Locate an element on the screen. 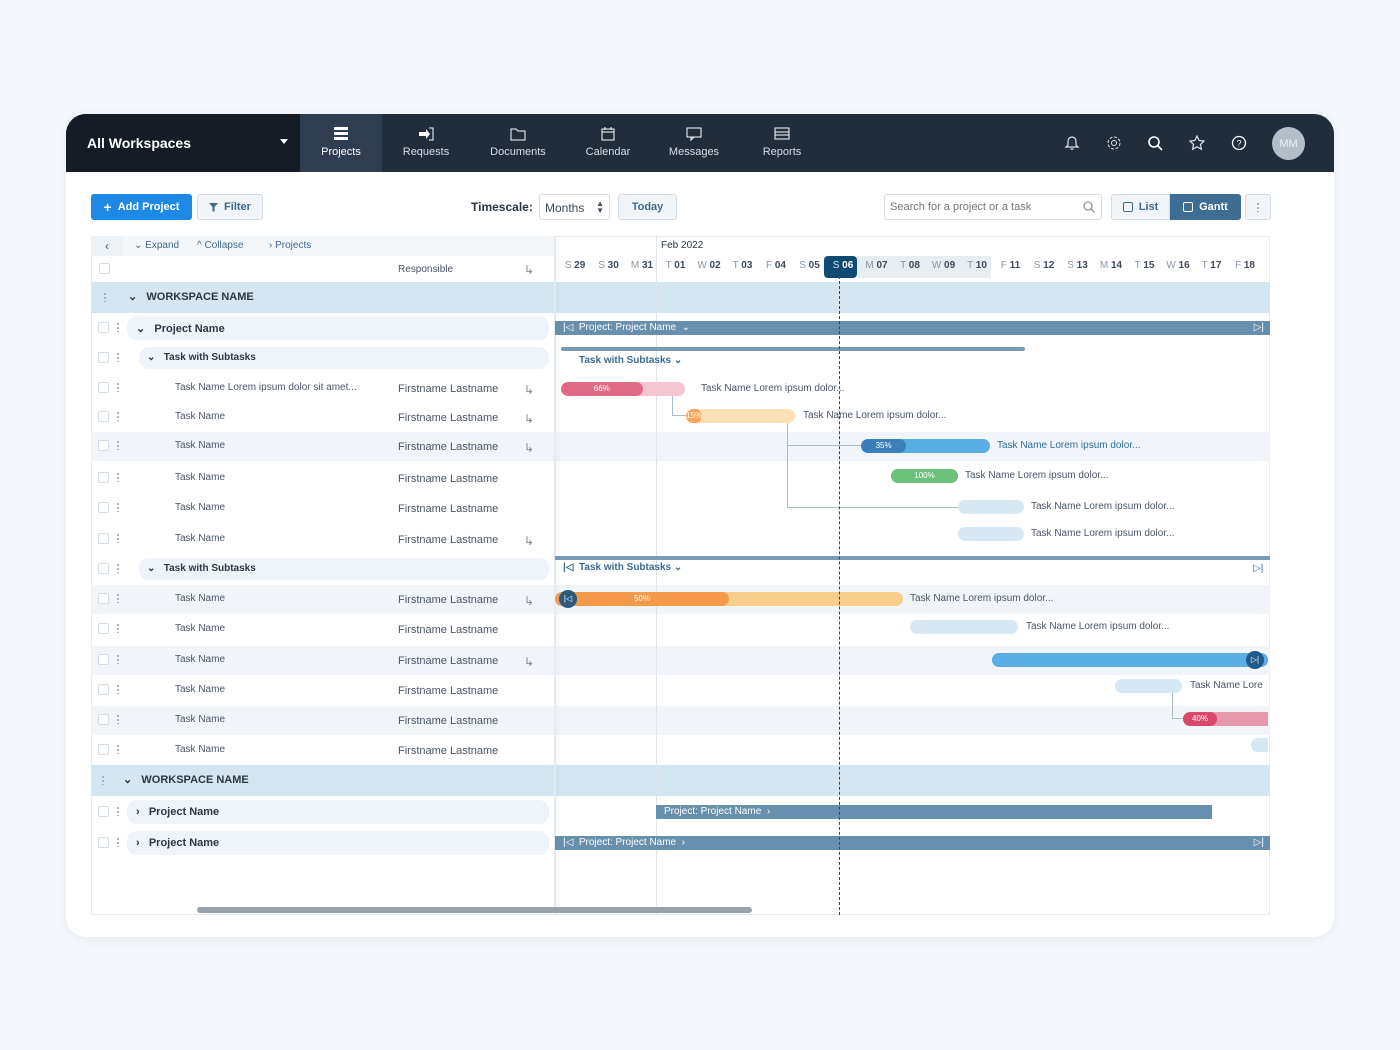 Image resolution: width=1400 pixels, height=1050 pixels. avatar: MM is located at coordinates (1288, 143).